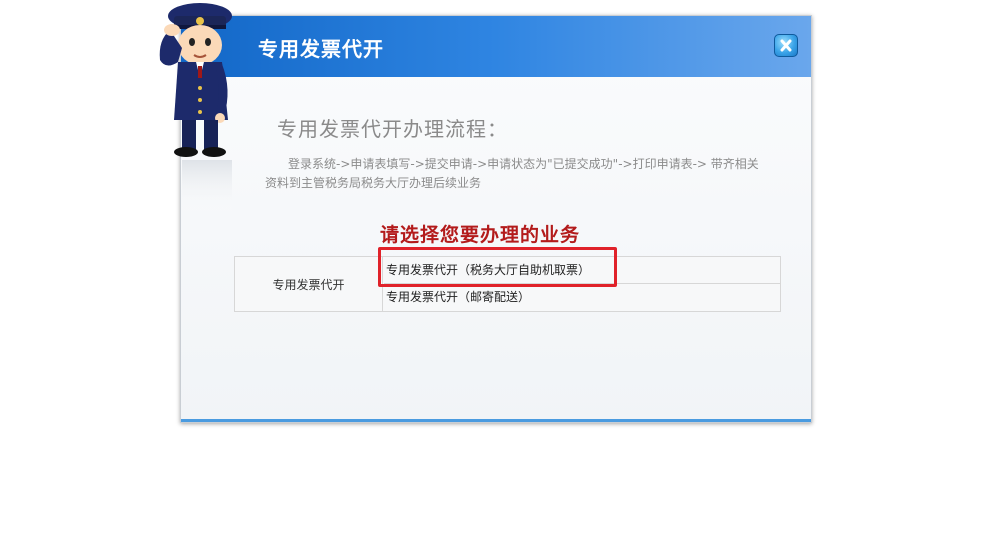 The image size is (1007, 548). What do you see at coordinates (582, 270) in the screenshot?
I see `service-option-self-service-pickup: 专用发票代开（税务大厅自助机取票）` at bounding box center [582, 270].